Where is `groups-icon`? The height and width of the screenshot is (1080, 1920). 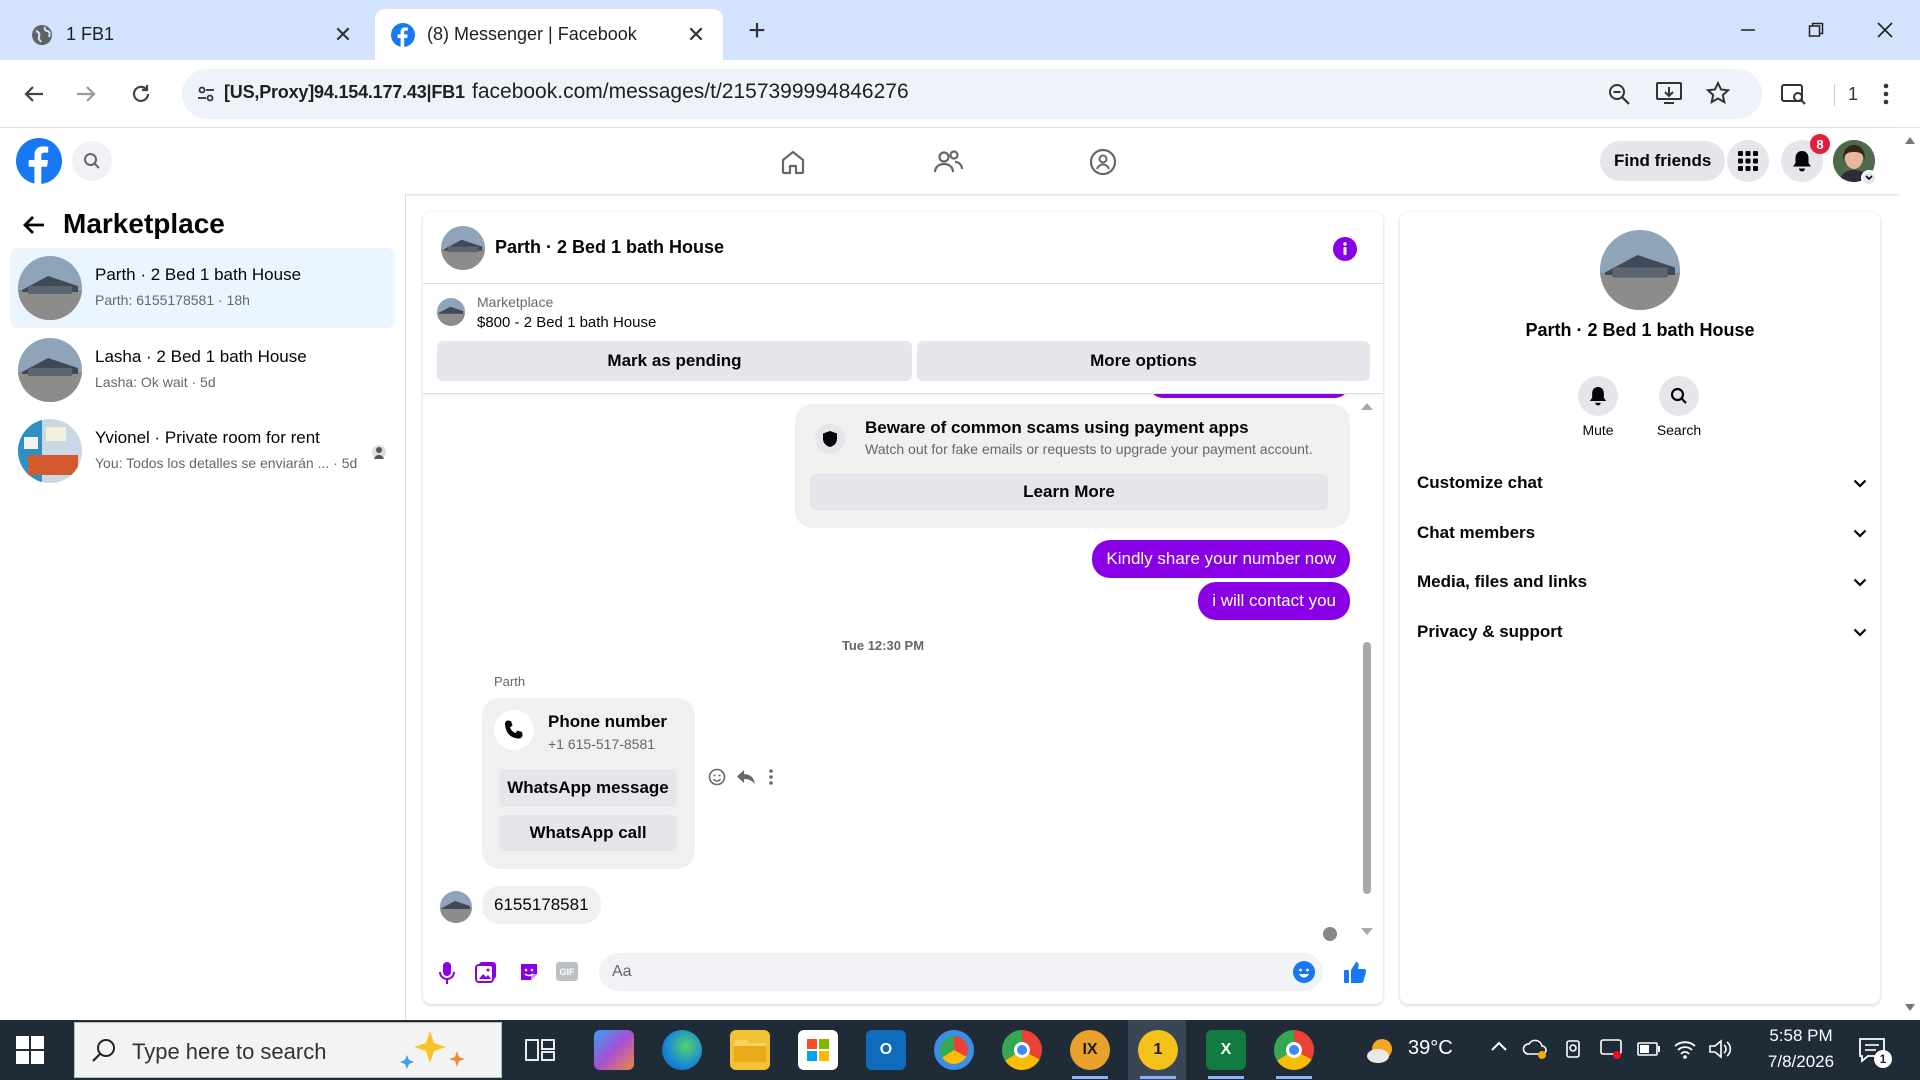
groups-icon is located at coordinates (1103, 162).